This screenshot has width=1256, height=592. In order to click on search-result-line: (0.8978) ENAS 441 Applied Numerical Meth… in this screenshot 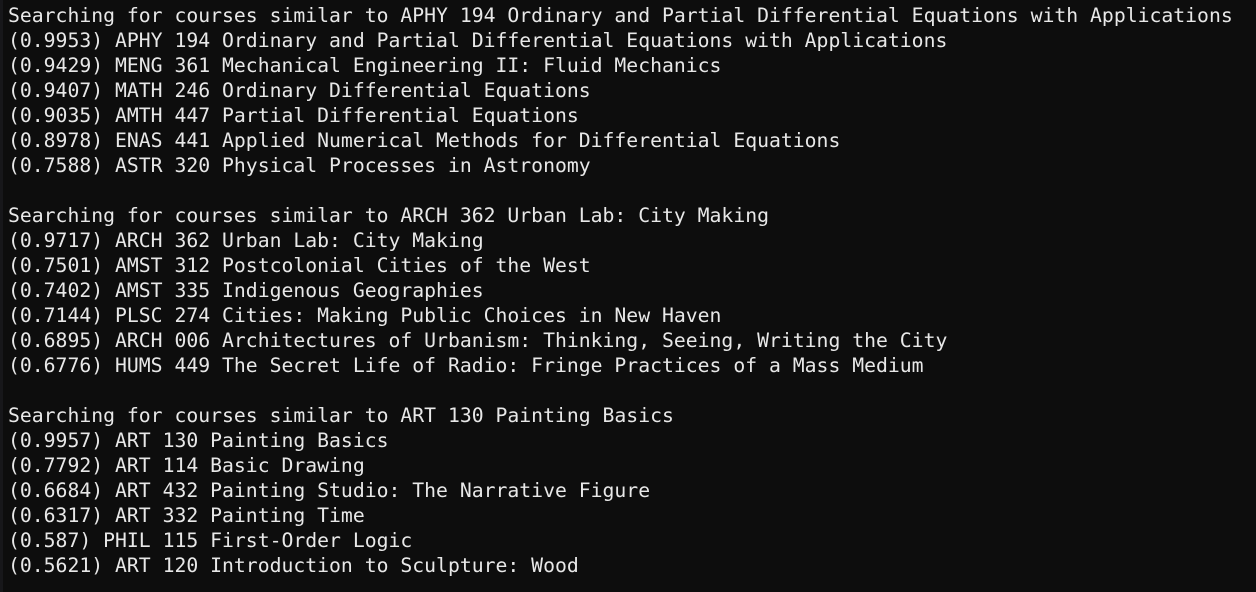, I will do `click(424, 140)`.